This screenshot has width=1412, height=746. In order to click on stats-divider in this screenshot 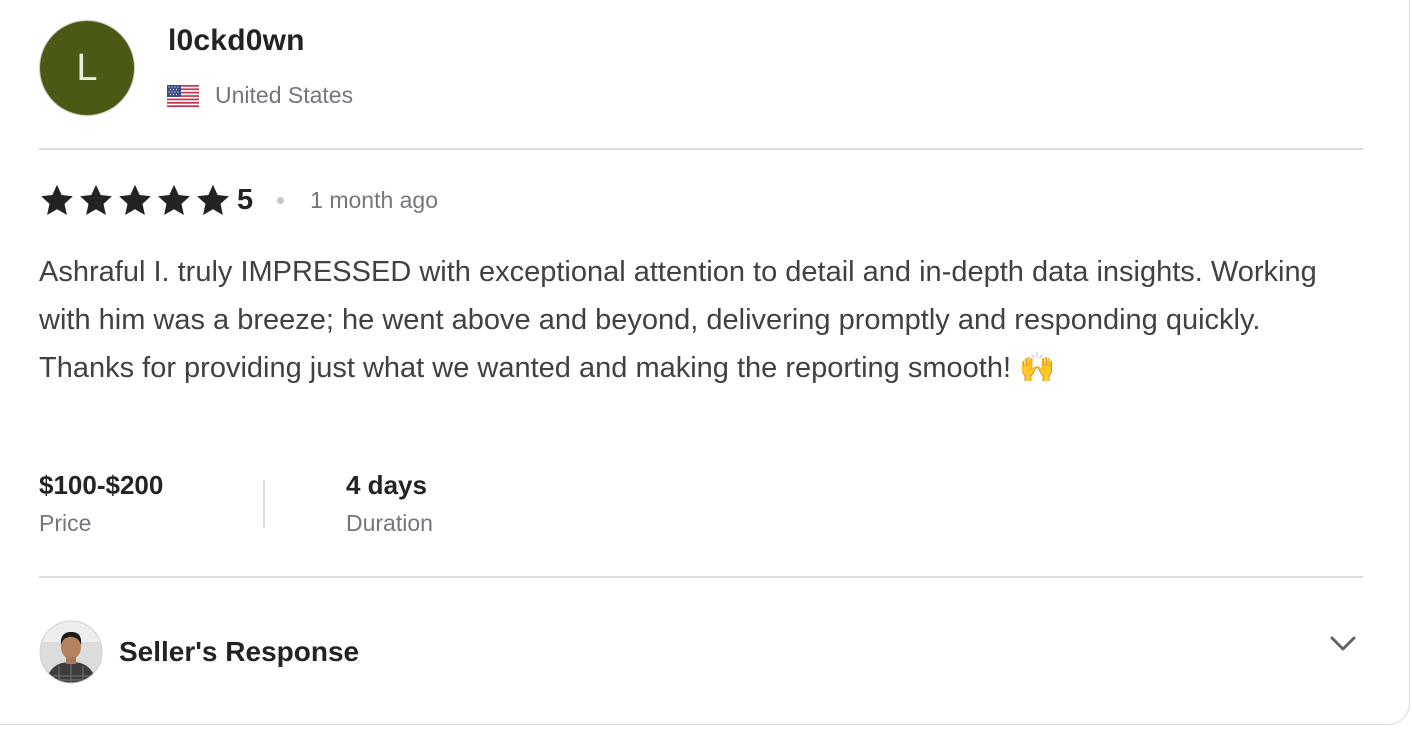, I will do `click(264, 504)`.